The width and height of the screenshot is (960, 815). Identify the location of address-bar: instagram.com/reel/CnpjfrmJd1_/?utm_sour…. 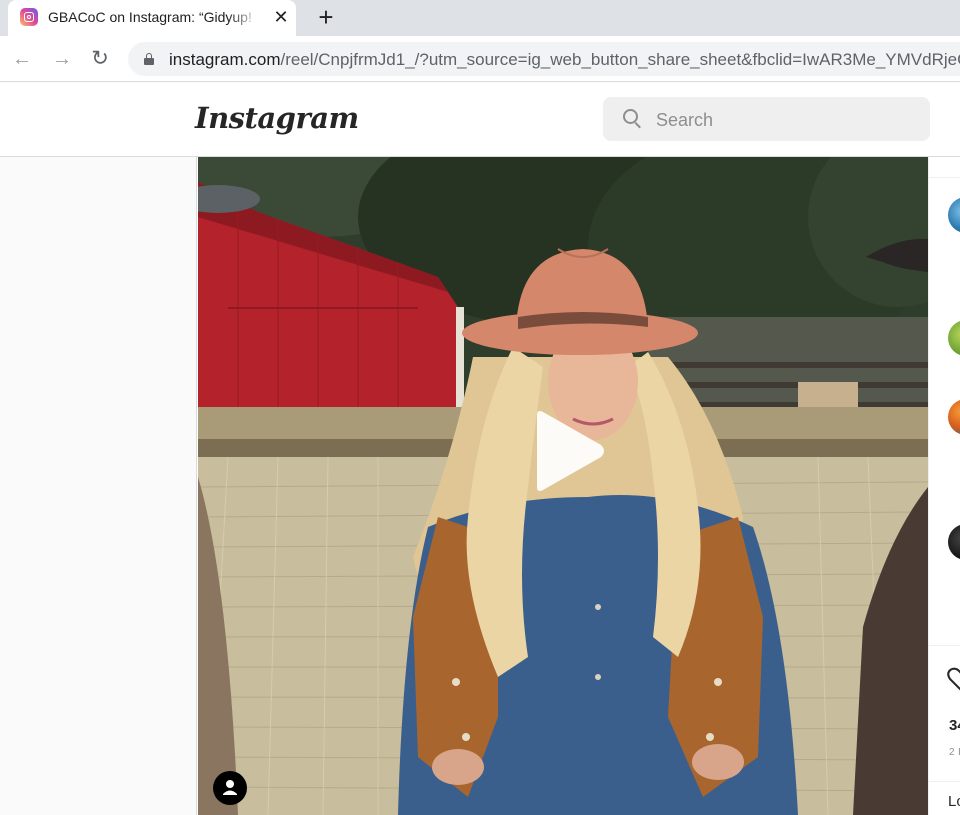
(544, 59).